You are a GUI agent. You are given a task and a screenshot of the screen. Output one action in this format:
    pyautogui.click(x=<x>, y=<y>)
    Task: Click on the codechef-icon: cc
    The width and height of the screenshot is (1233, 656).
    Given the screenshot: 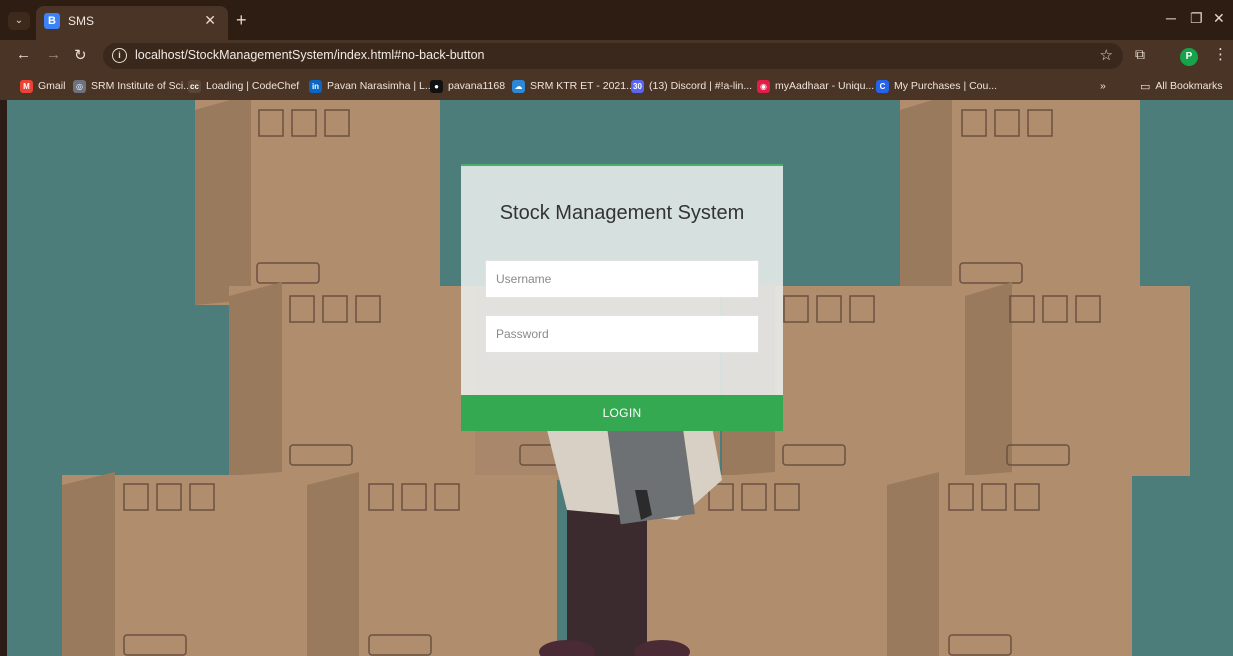 What is the action you would take?
    pyautogui.click(x=194, y=86)
    